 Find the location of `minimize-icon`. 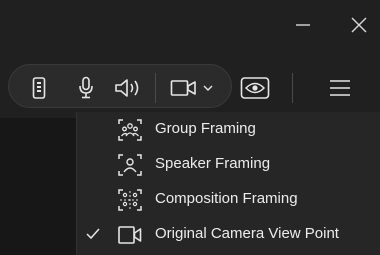

minimize-icon is located at coordinates (303, 25).